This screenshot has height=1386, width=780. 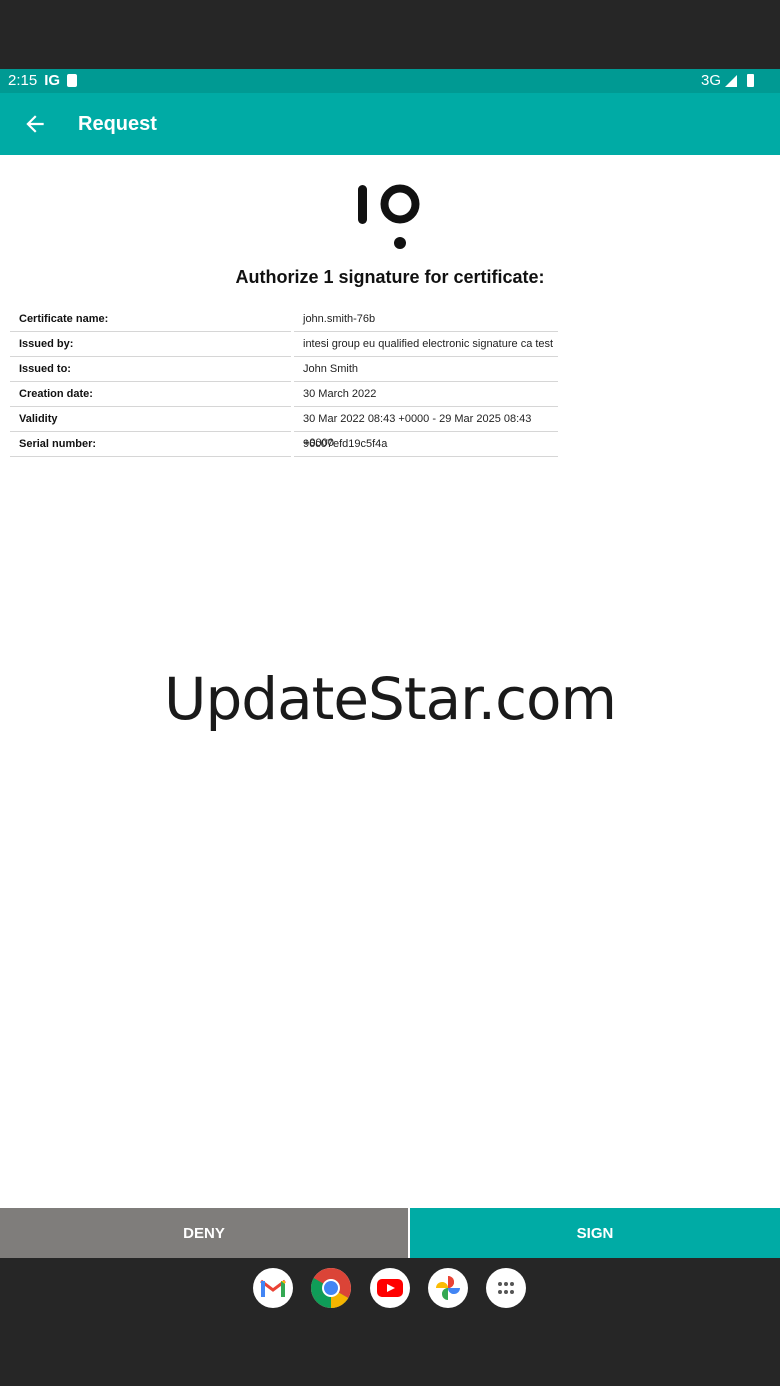 I want to click on top-bezel, so click(x=390, y=34).